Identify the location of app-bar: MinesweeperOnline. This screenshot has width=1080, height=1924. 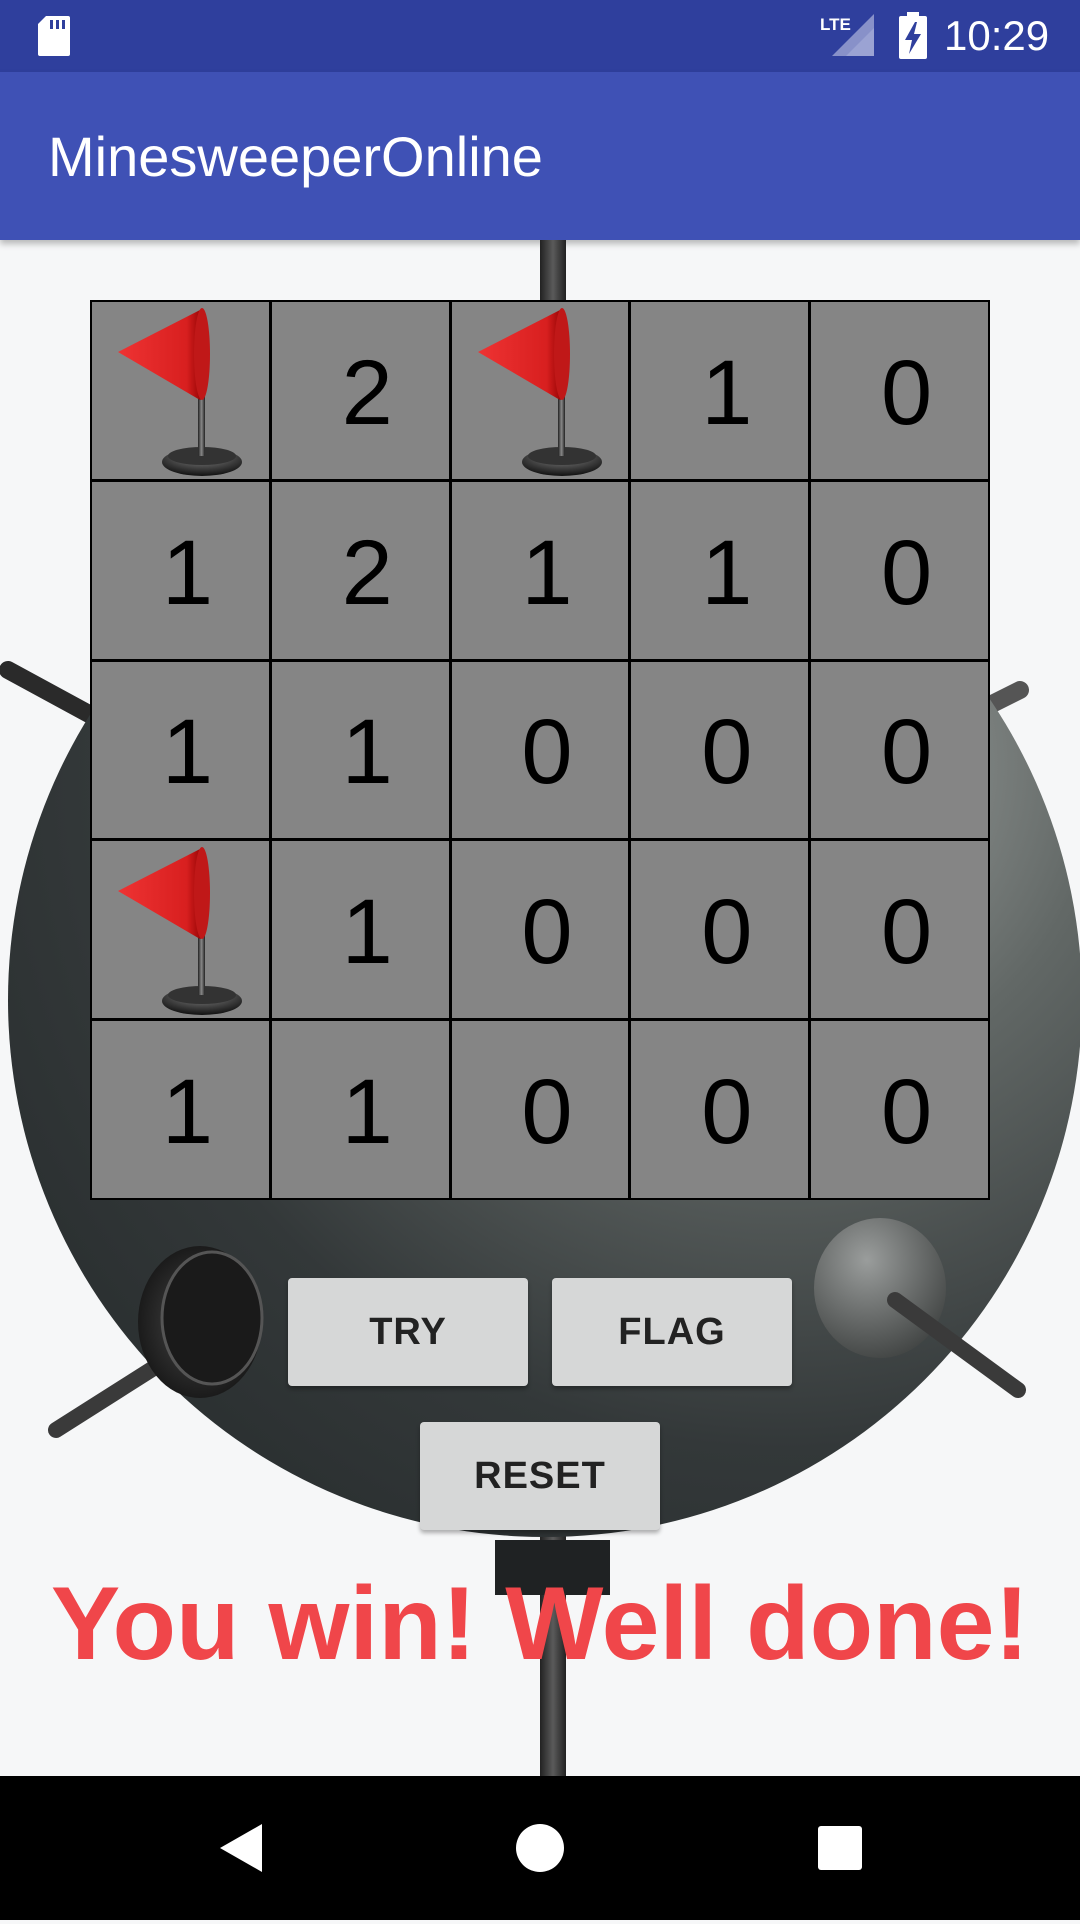
(540, 156).